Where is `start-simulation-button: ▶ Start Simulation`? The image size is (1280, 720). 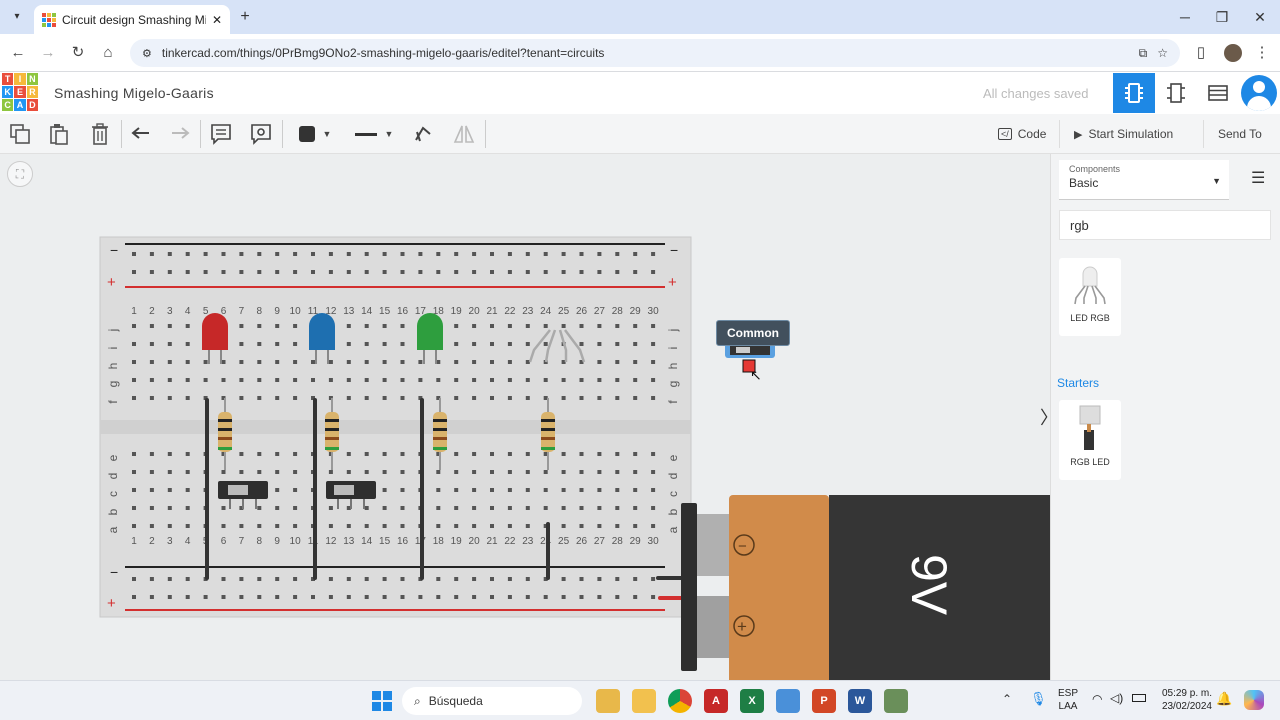 start-simulation-button: ▶ Start Simulation is located at coordinates (1123, 134).